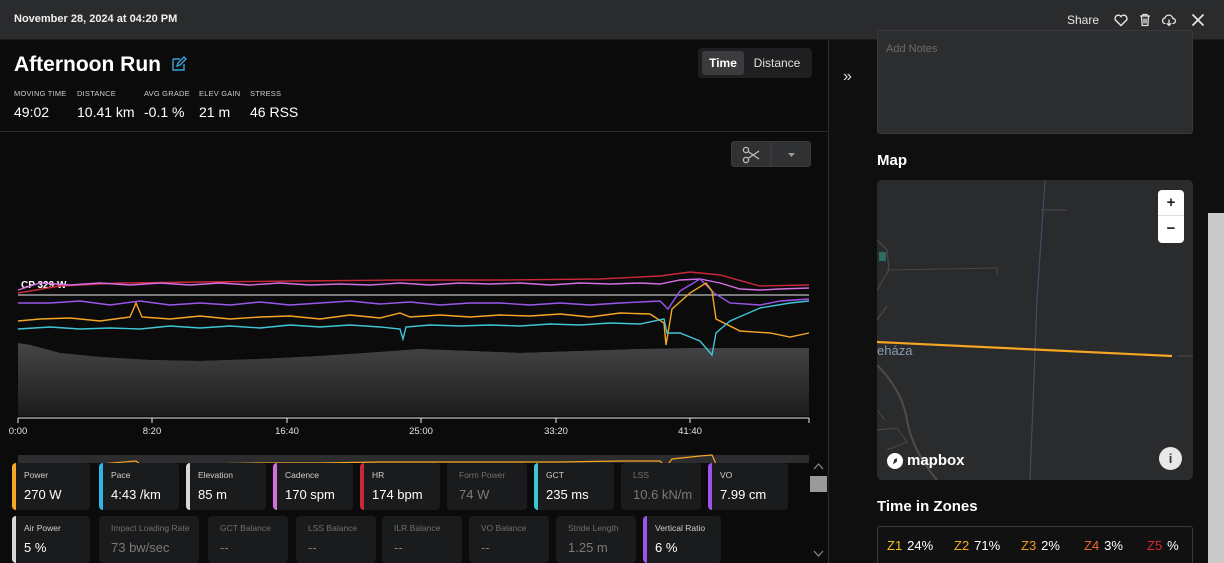 This screenshot has width=1224, height=563. What do you see at coordinates (1173, 545) in the screenshot?
I see `zone-percent: %` at bounding box center [1173, 545].